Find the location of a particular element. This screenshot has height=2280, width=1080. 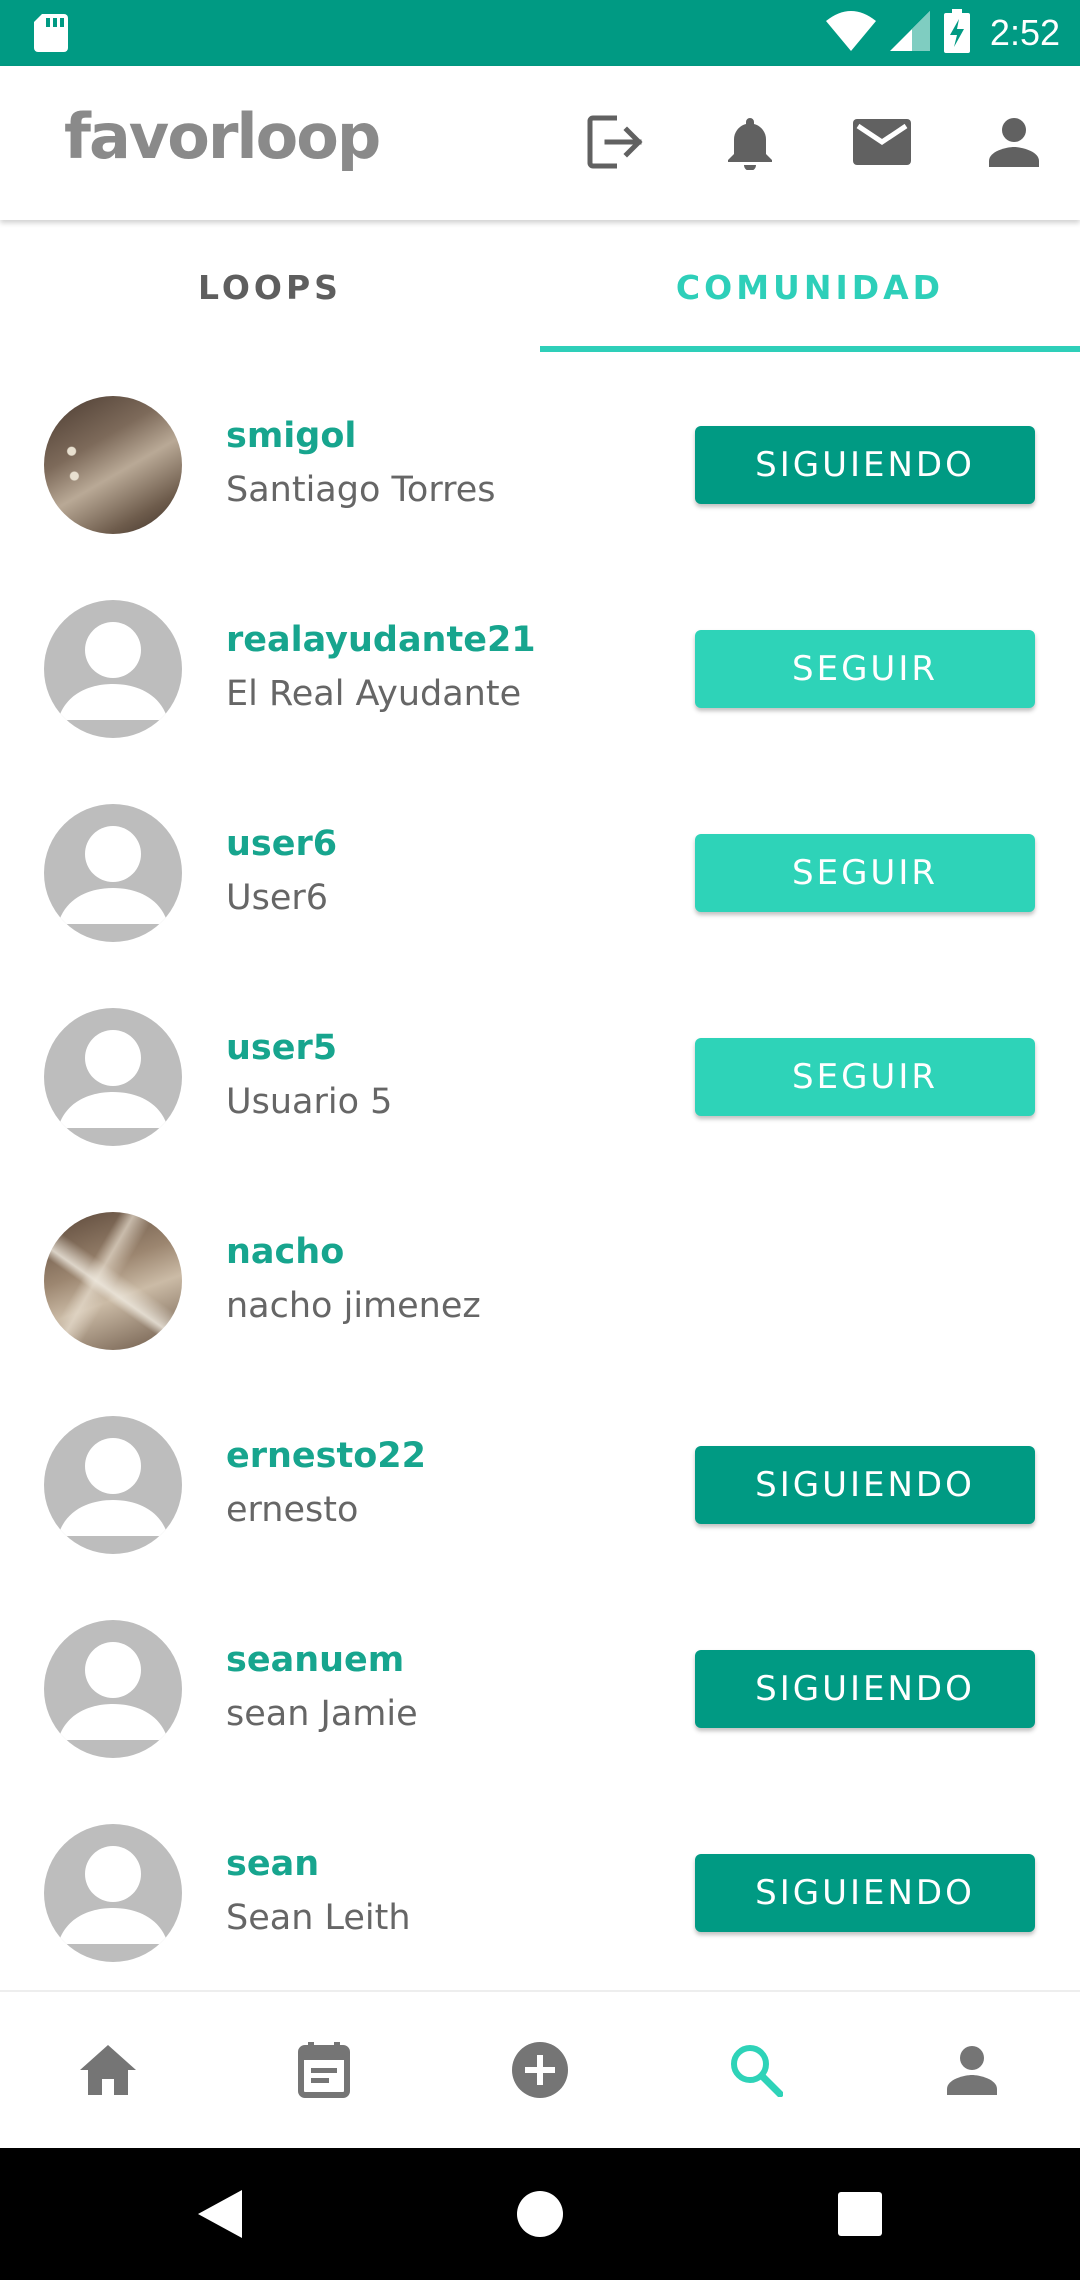

list-item: user6 User6 SEGUIR is located at coordinates (540, 862).